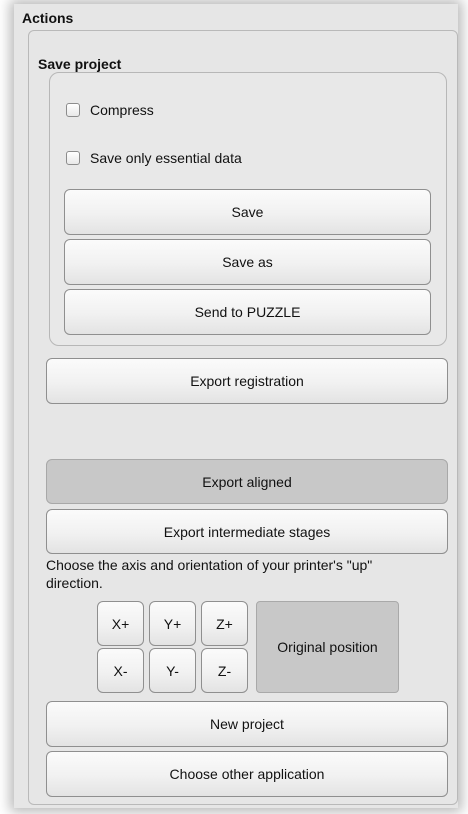  I want to click on axis-y-minus-button: Y-, so click(172, 670).